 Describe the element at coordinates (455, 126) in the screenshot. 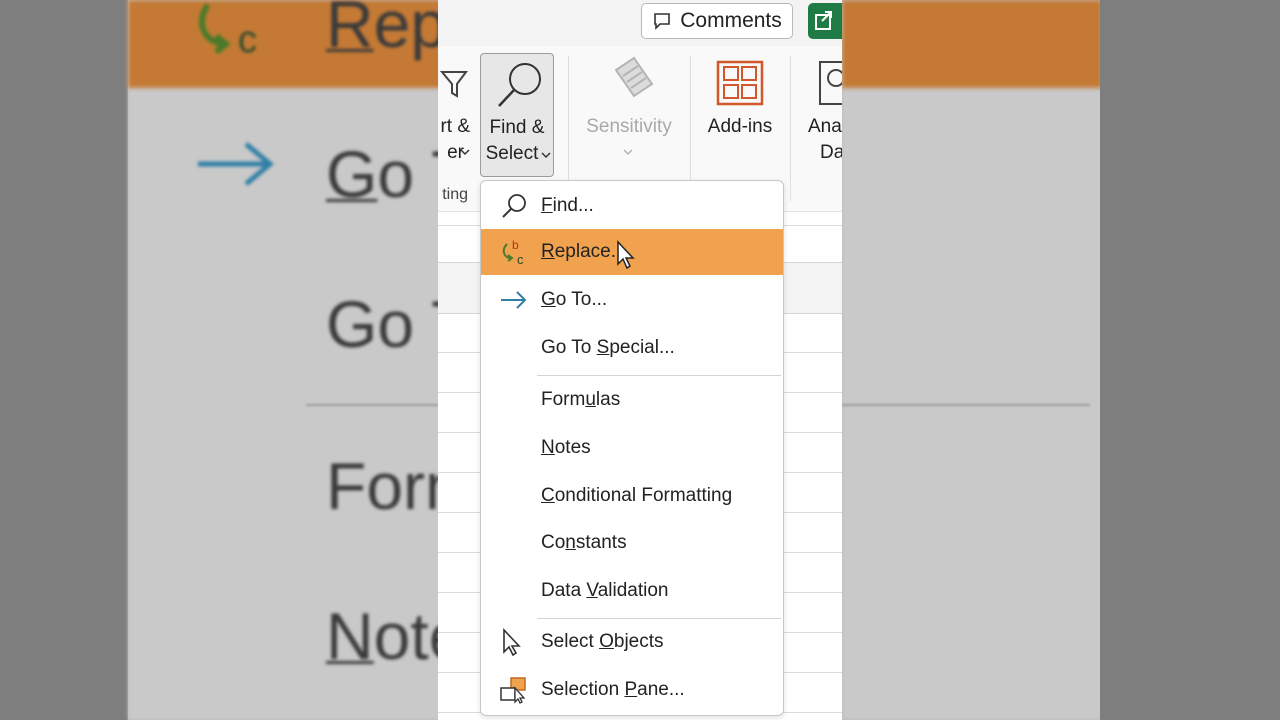

I see `sort-filter-label-1: rt &` at that location.